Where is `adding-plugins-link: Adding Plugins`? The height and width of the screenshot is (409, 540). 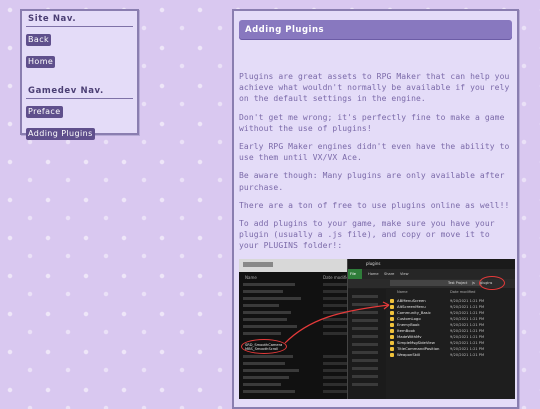
adding-plugins-link: Adding Plugins is located at coordinates (60, 134).